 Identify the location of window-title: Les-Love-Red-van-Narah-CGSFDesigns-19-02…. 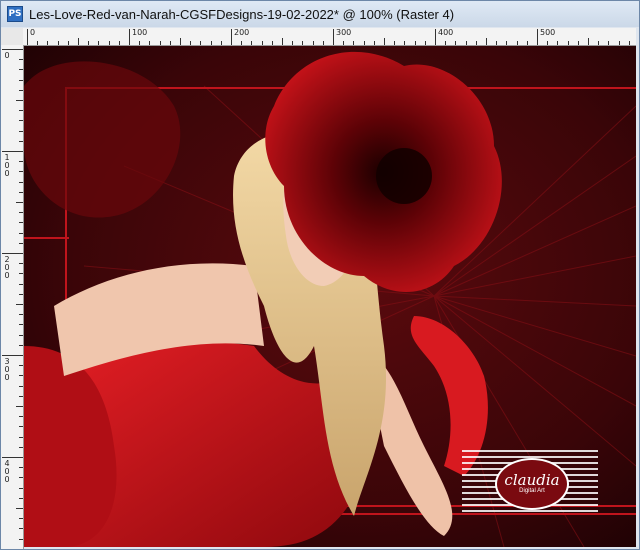
(242, 14).